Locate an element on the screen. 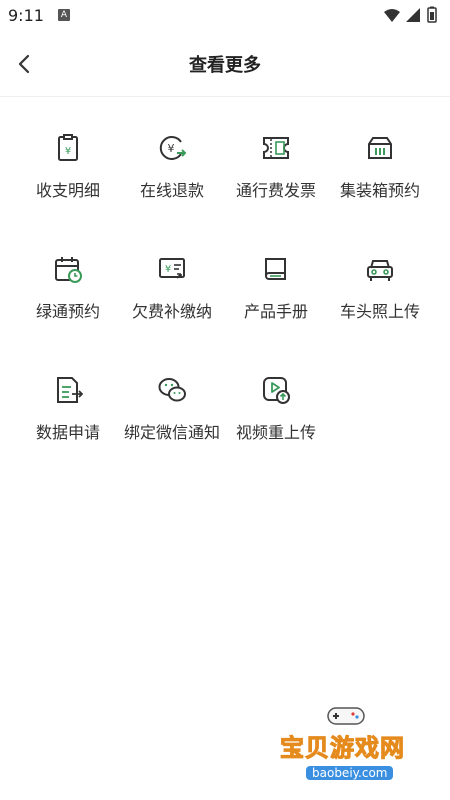 The height and width of the screenshot is (800, 450). item-bind-wechat: 绑定微信通知 is located at coordinates (172, 422).